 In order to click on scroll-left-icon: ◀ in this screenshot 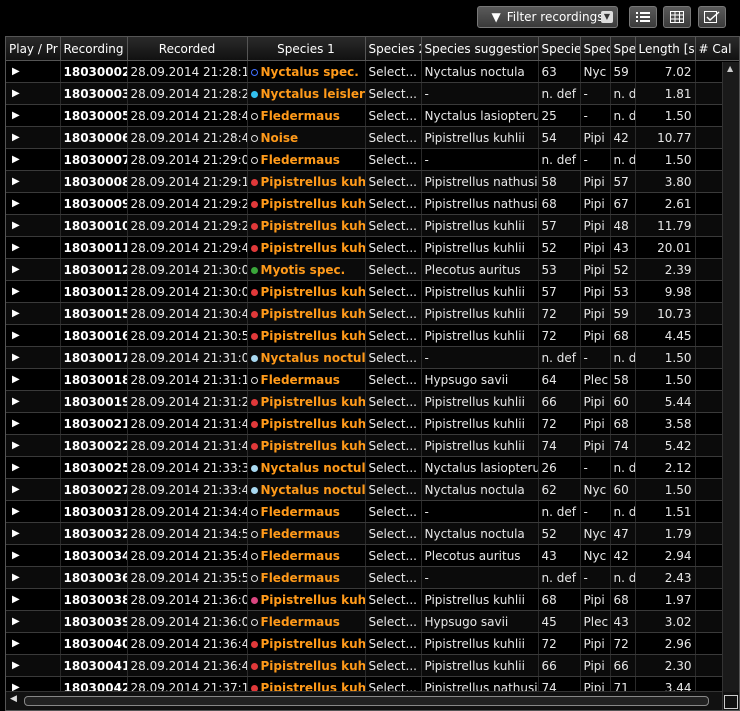, I will do `click(13, 699)`.